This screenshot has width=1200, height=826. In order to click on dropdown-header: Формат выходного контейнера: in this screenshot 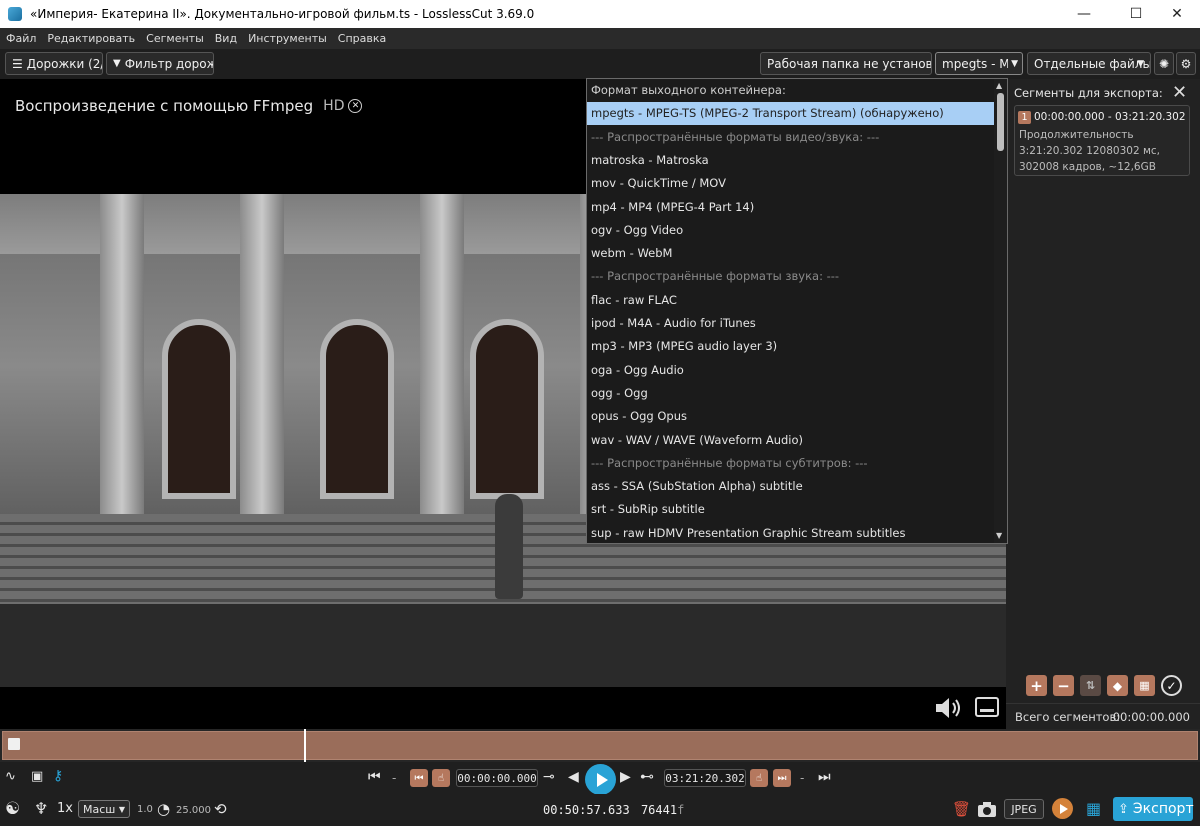, I will do `click(688, 90)`.